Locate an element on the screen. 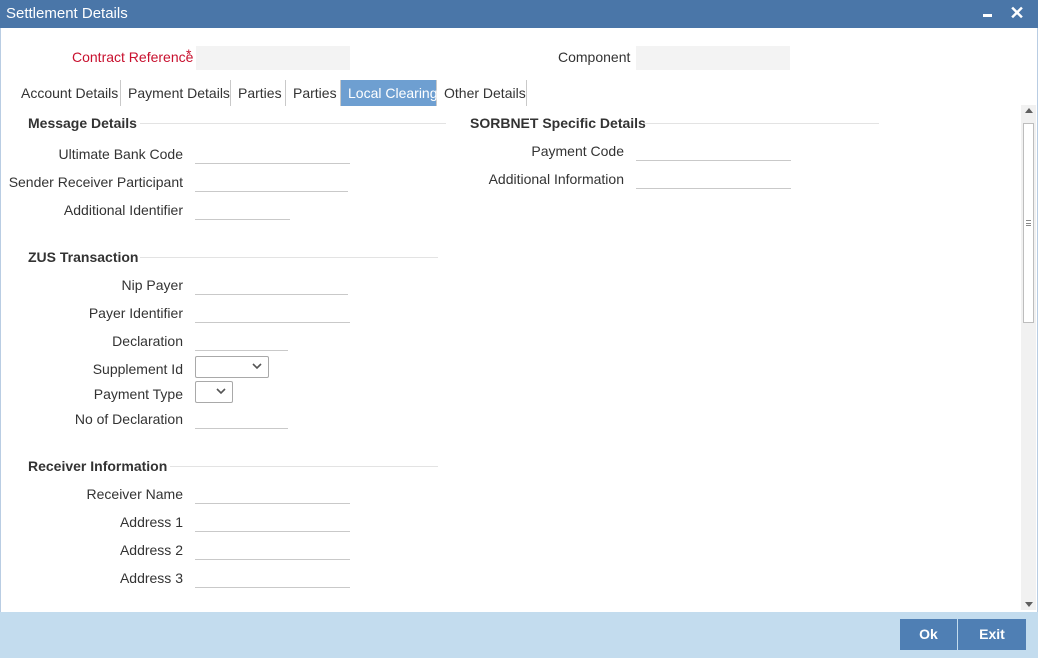 Image resolution: width=1038 pixels, height=658 pixels. receiver-name-label: Receiver Name is located at coordinates (134, 494).